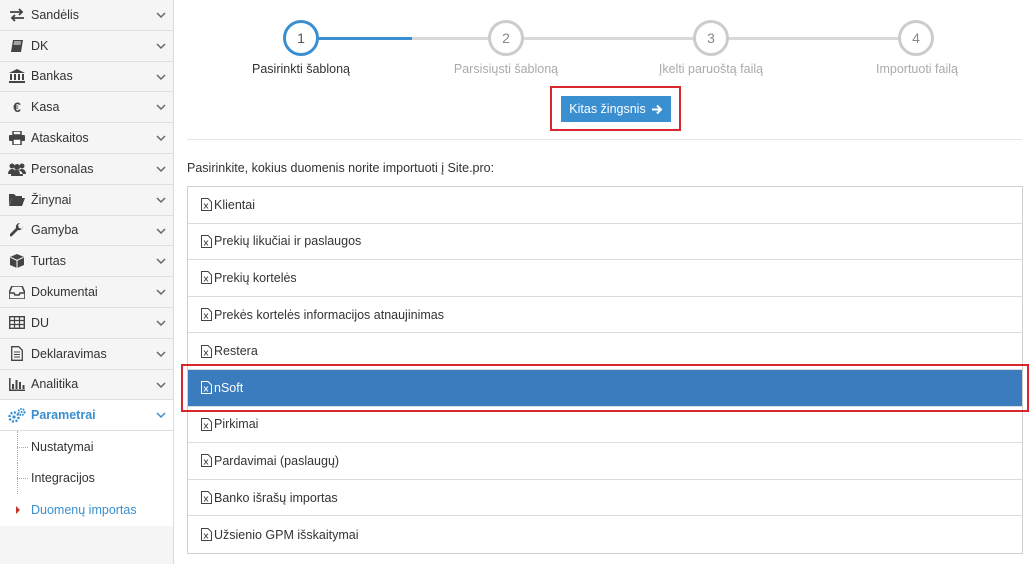  What do you see at coordinates (48, 261) in the screenshot?
I see `sidebar-item-label: Turtas` at bounding box center [48, 261].